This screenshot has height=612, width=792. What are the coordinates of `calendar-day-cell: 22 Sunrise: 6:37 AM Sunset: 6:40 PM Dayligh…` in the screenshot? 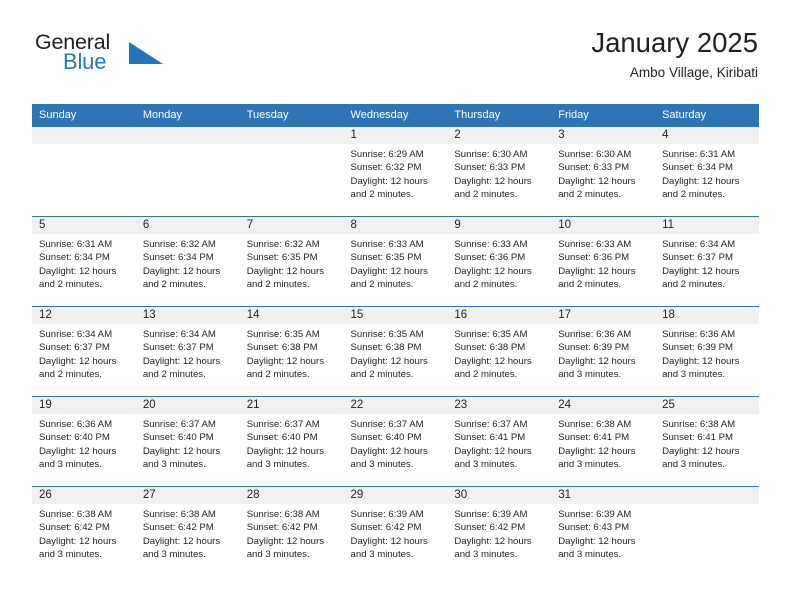 It's located at (395, 441).